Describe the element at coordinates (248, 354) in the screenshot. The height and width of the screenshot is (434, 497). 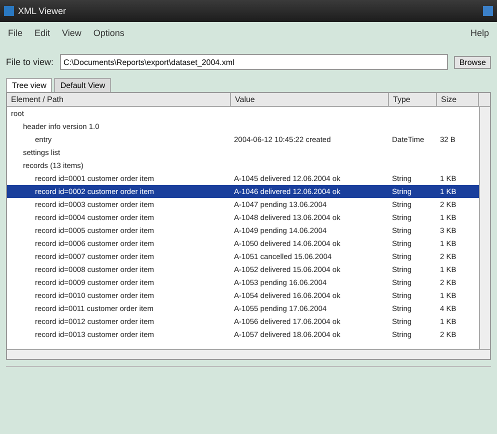
I see `horizontal-scrollbar` at that location.